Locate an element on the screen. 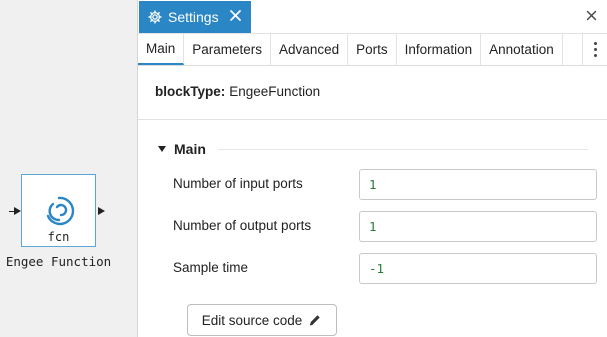  engee-function-block: fcn is located at coordinates (58, 210).